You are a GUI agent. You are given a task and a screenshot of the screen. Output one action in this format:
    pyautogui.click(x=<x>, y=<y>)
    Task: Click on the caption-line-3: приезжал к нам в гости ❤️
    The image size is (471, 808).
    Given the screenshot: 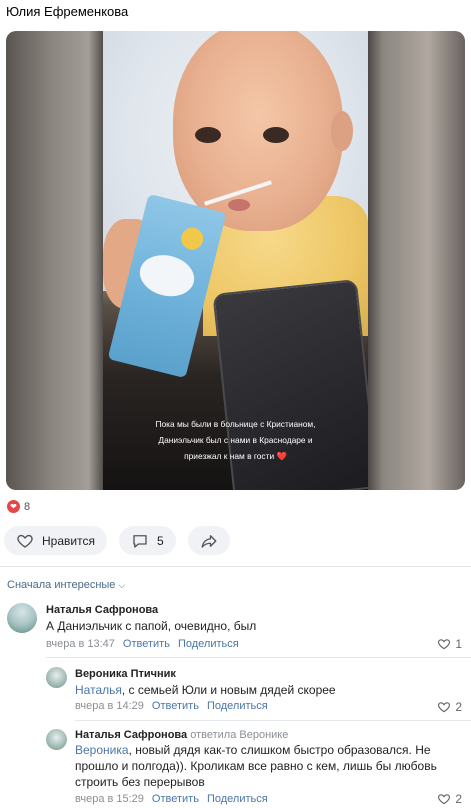 What is the action you would take?
    pyautogui.click(x=235, y=456)
    